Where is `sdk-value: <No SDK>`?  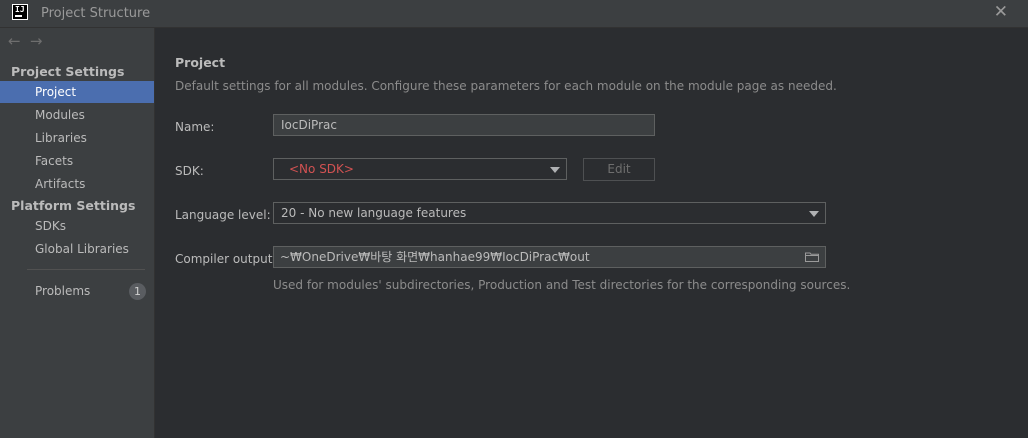
sdk-value: <No SDK> is located at coordinates (321, 169).